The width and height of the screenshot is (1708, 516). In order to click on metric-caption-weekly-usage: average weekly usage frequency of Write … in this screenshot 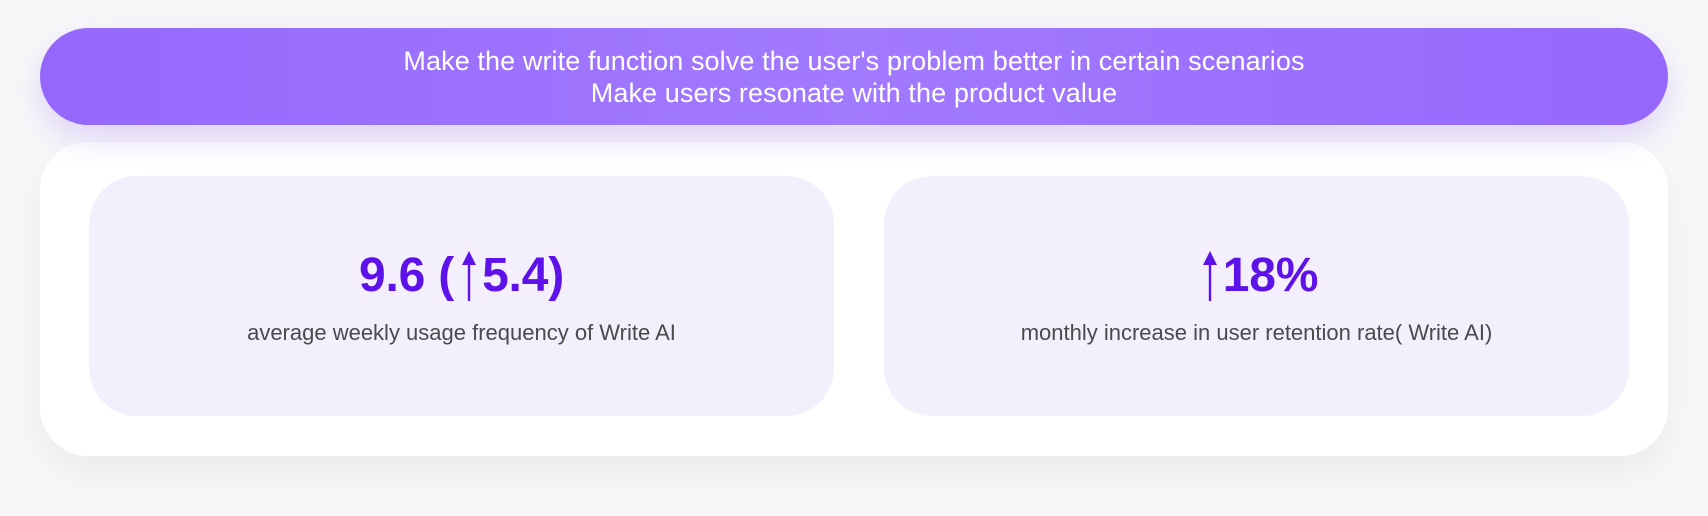, I will do `click(461, 332)`.